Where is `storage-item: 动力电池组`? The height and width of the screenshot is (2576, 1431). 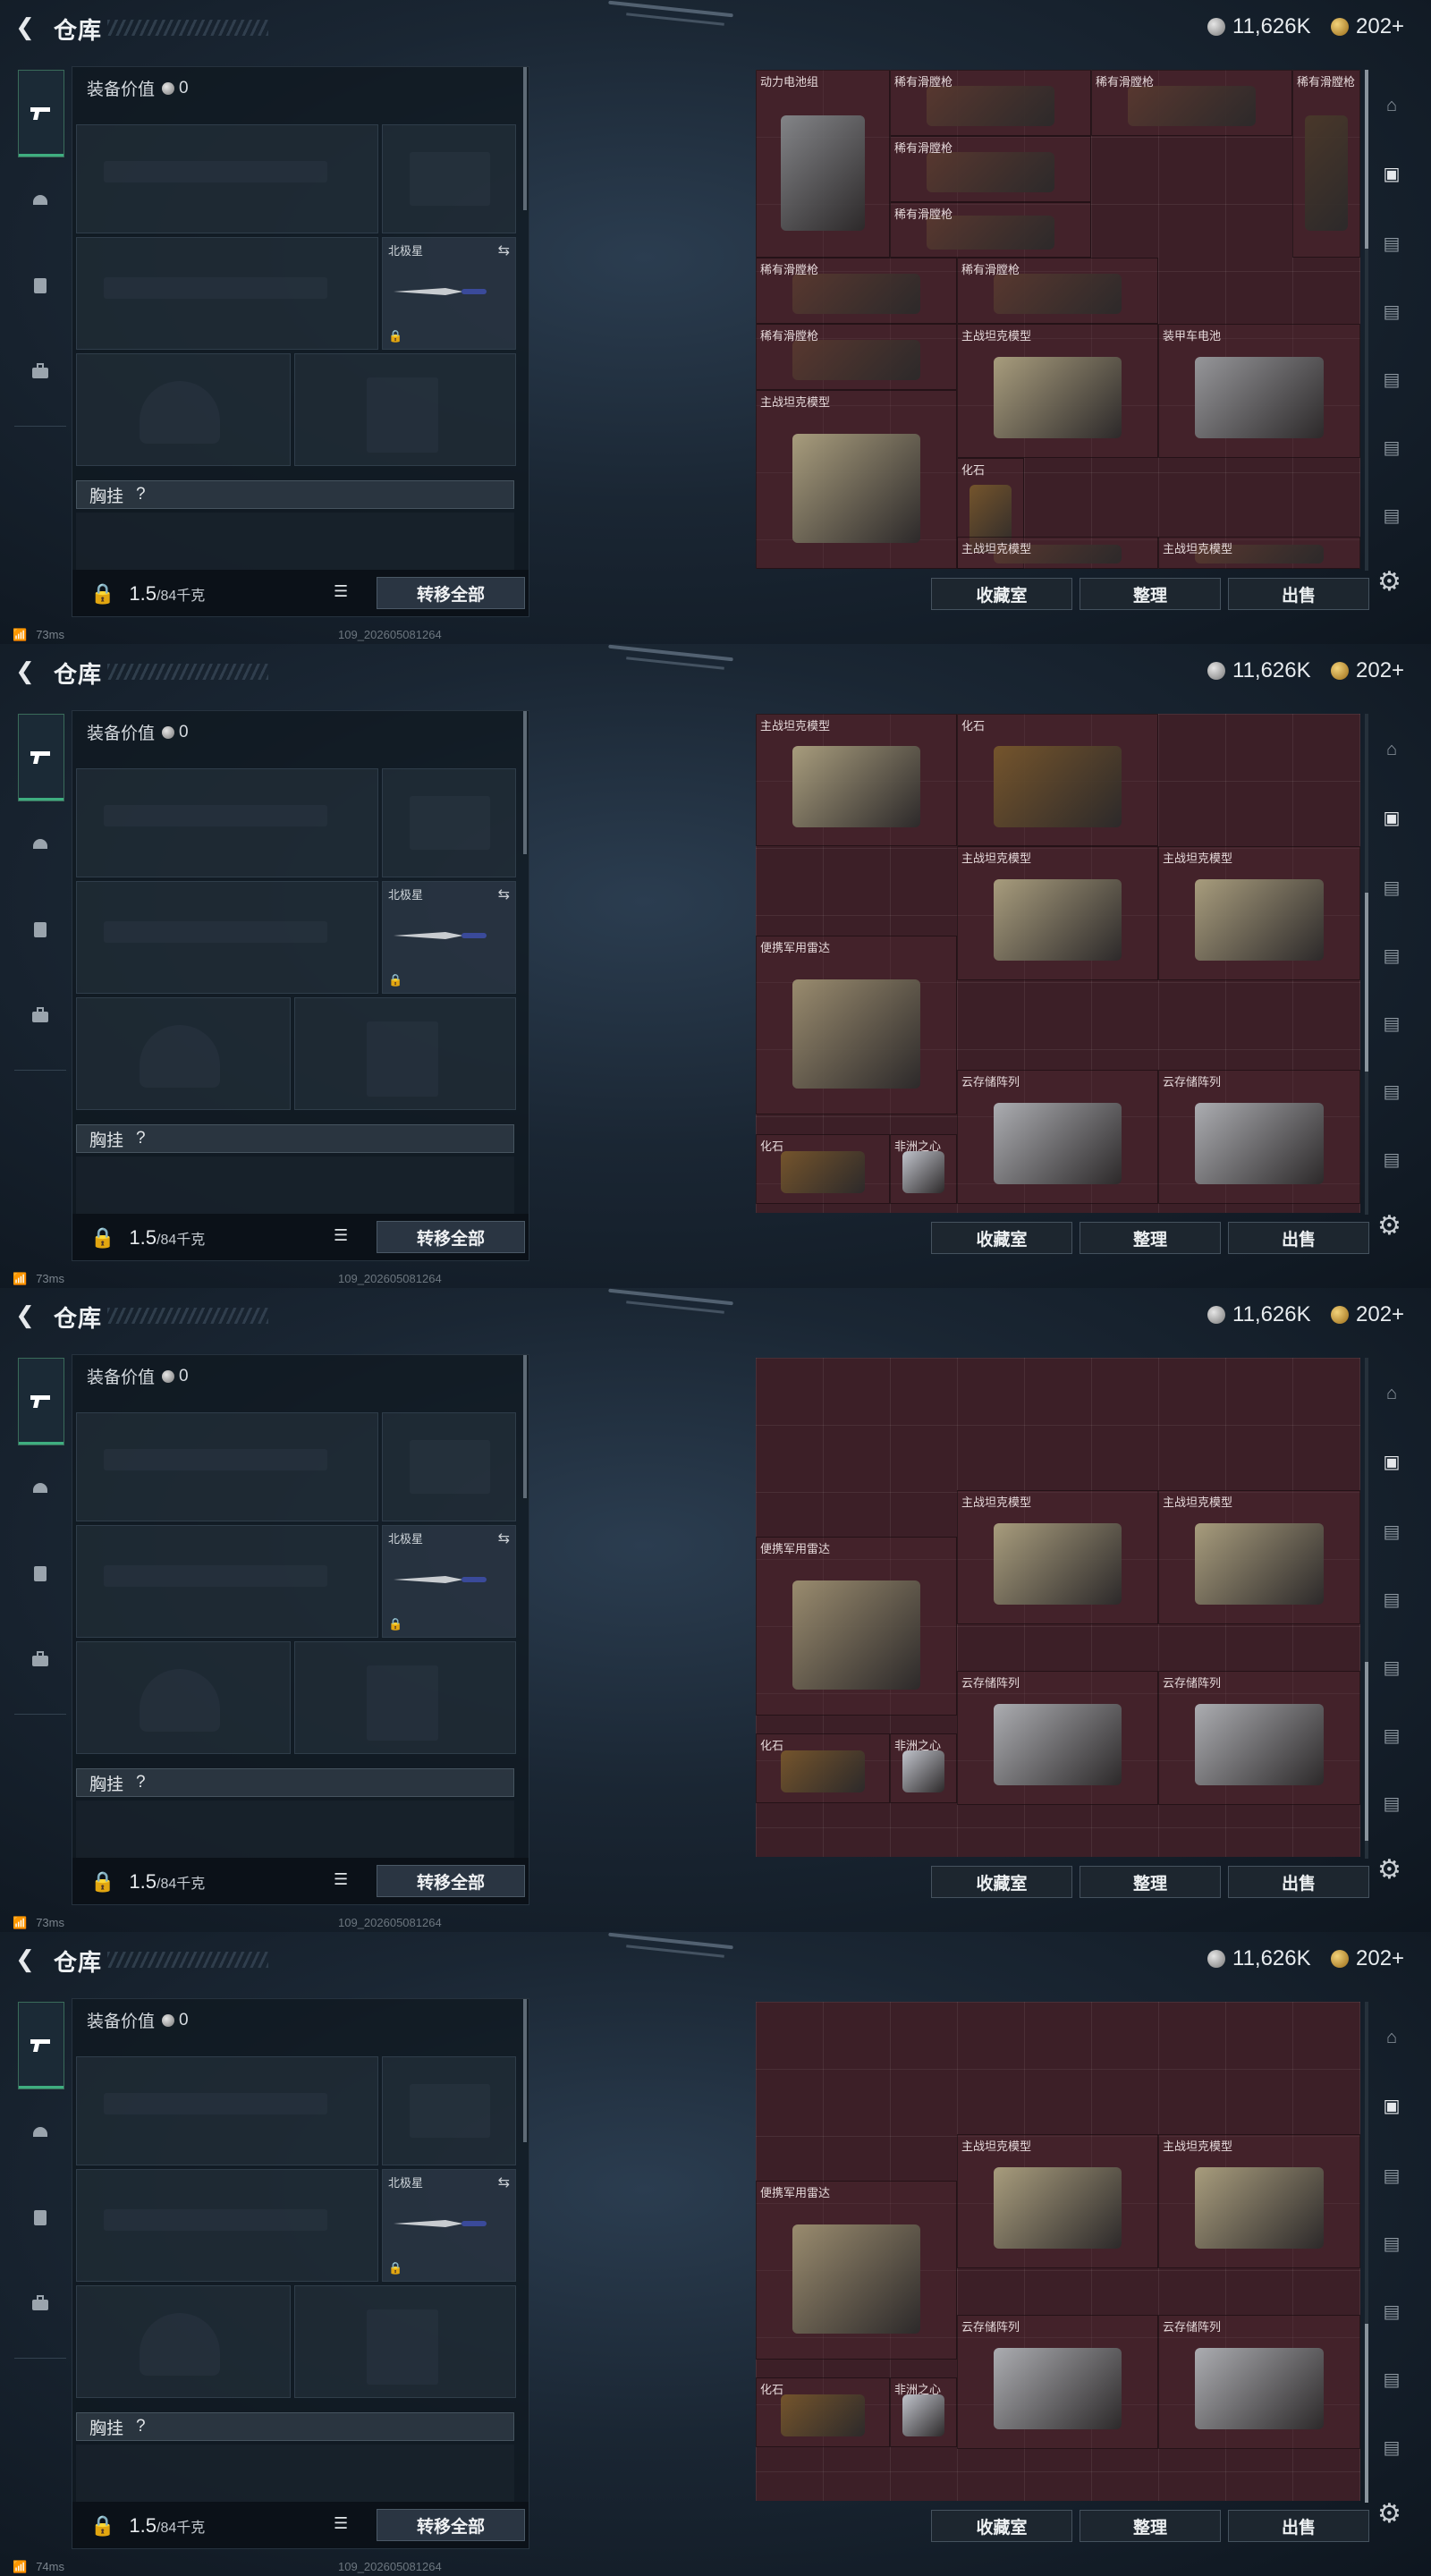
storage-item: 动力电池组 is located at coordinates (823, 164).